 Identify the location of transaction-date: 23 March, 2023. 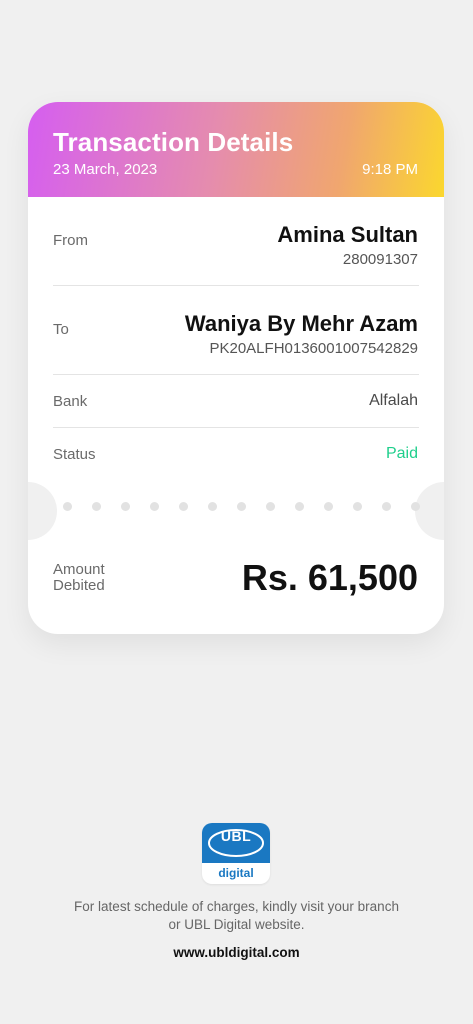
(105, 169).